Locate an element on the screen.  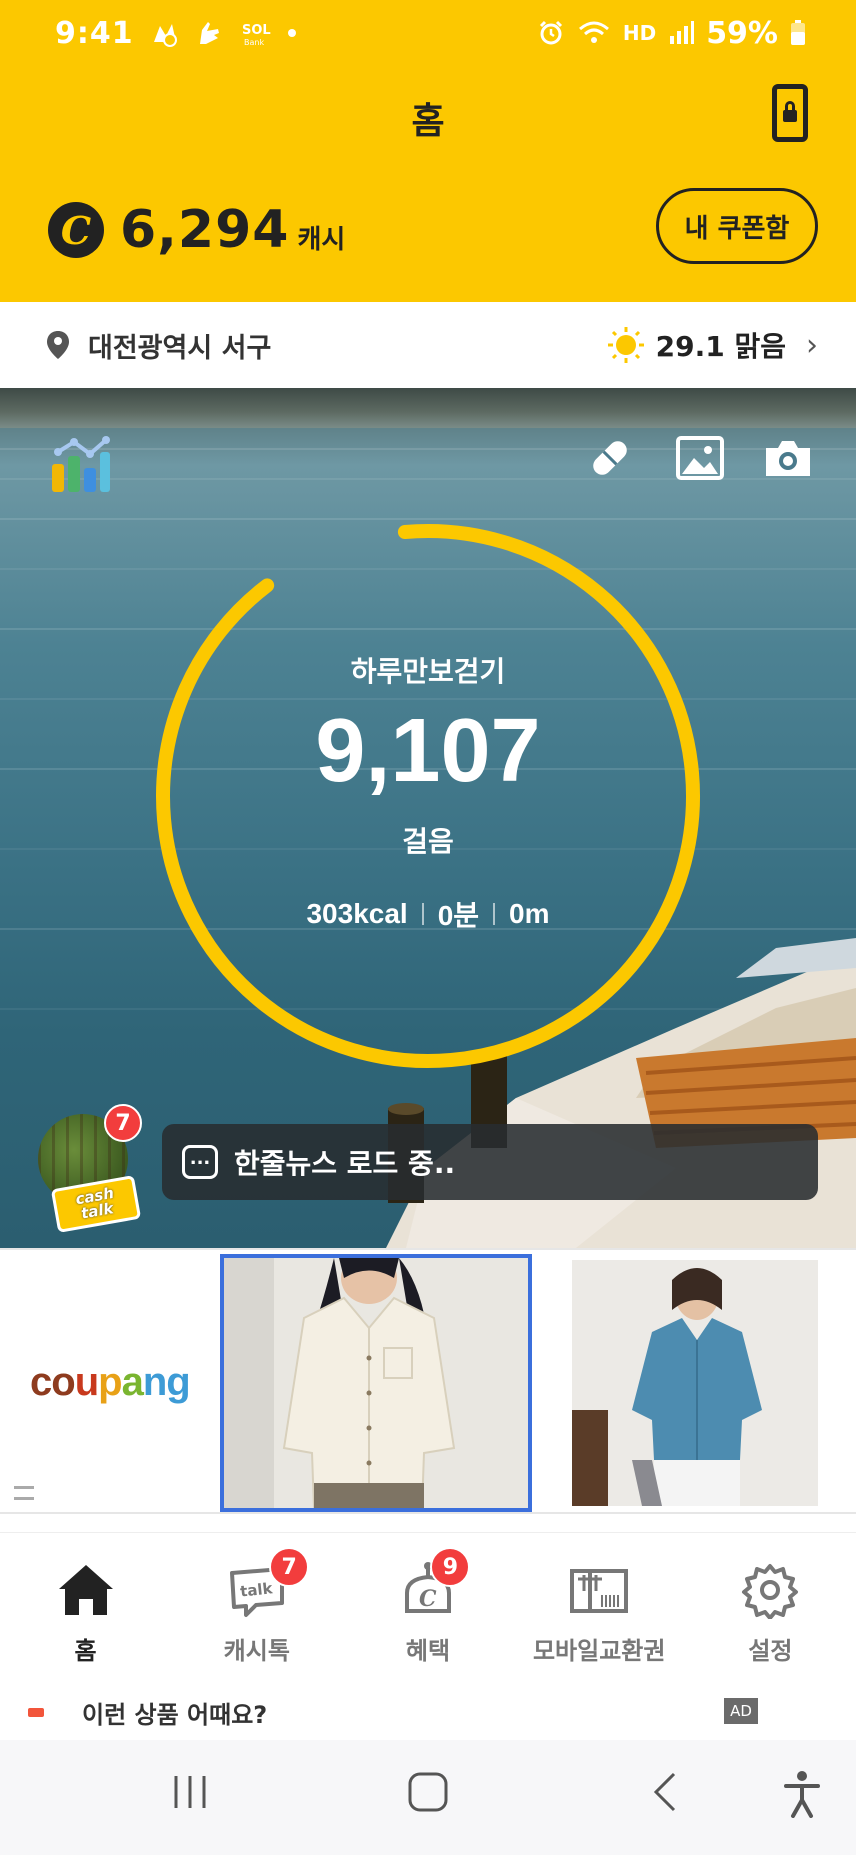
coupang-logo: coupang is located at coordinates (110, 1382).